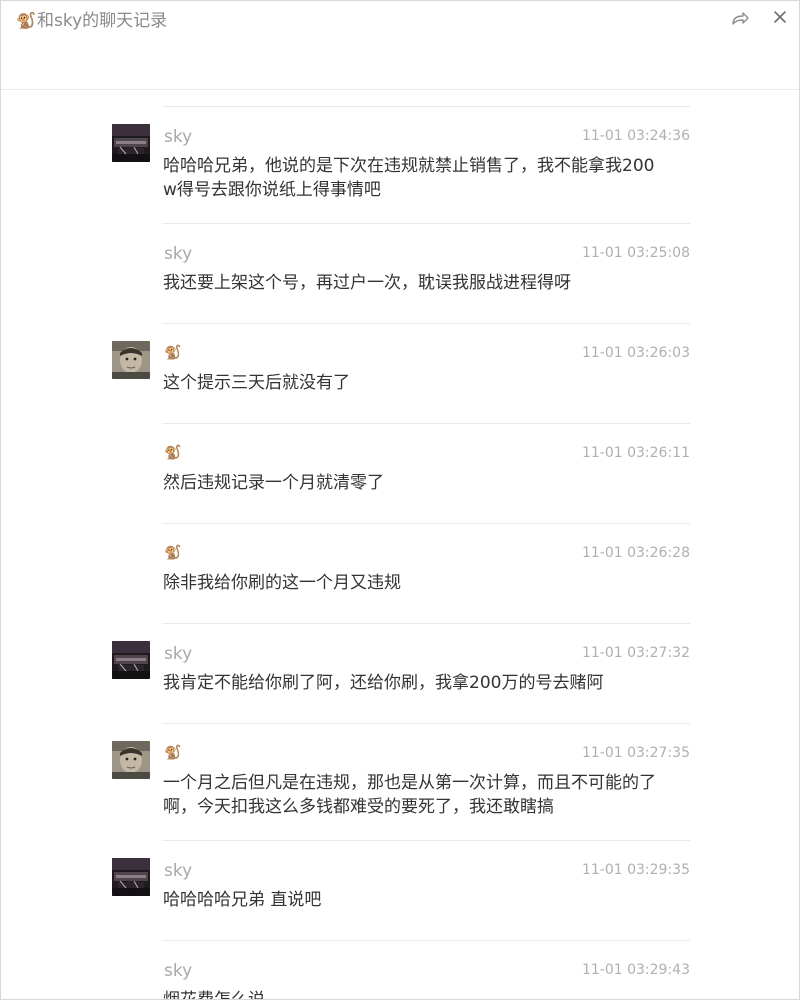  Describe the element at coordinates (635, 353) in the screenshot. I see `message-timestamp: 11-01 03:26:03` at that location.